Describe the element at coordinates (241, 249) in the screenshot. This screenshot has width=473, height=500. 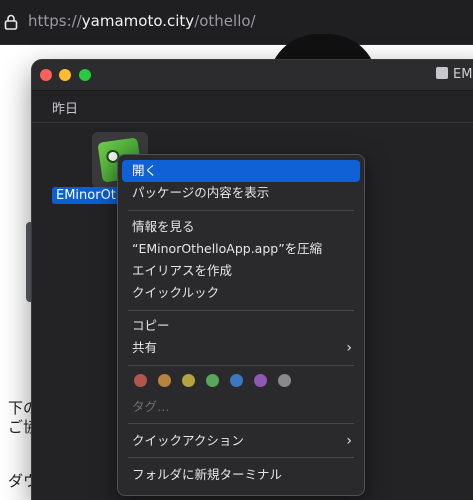
I see `menu-item-compress: “EMinorOthelloApp.app”を圧縮` at that location.